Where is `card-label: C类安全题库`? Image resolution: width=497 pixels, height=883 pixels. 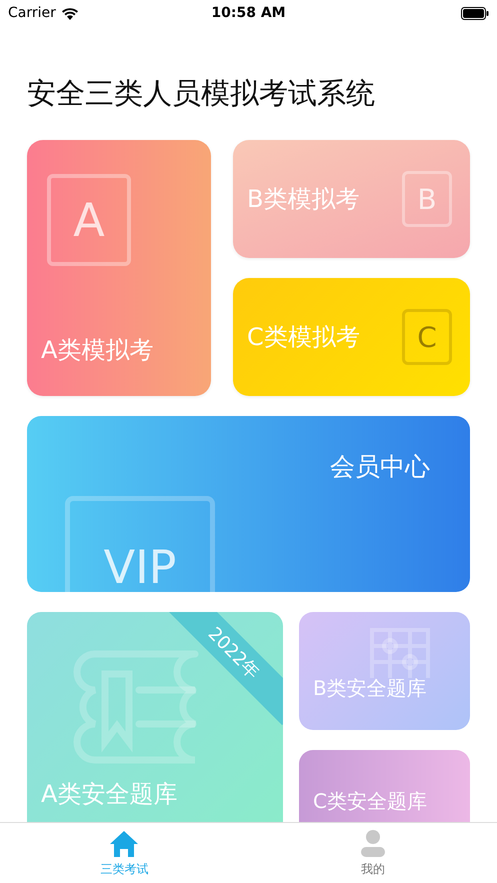 card-label: C类安全题库 is located at coordinates (370, 801).